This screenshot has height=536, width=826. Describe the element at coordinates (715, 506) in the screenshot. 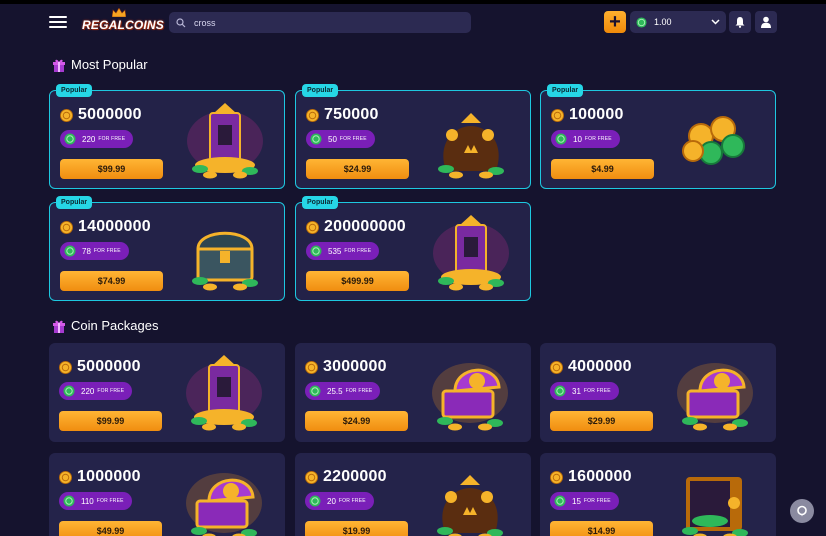

I see `vault-illustration` at that location.